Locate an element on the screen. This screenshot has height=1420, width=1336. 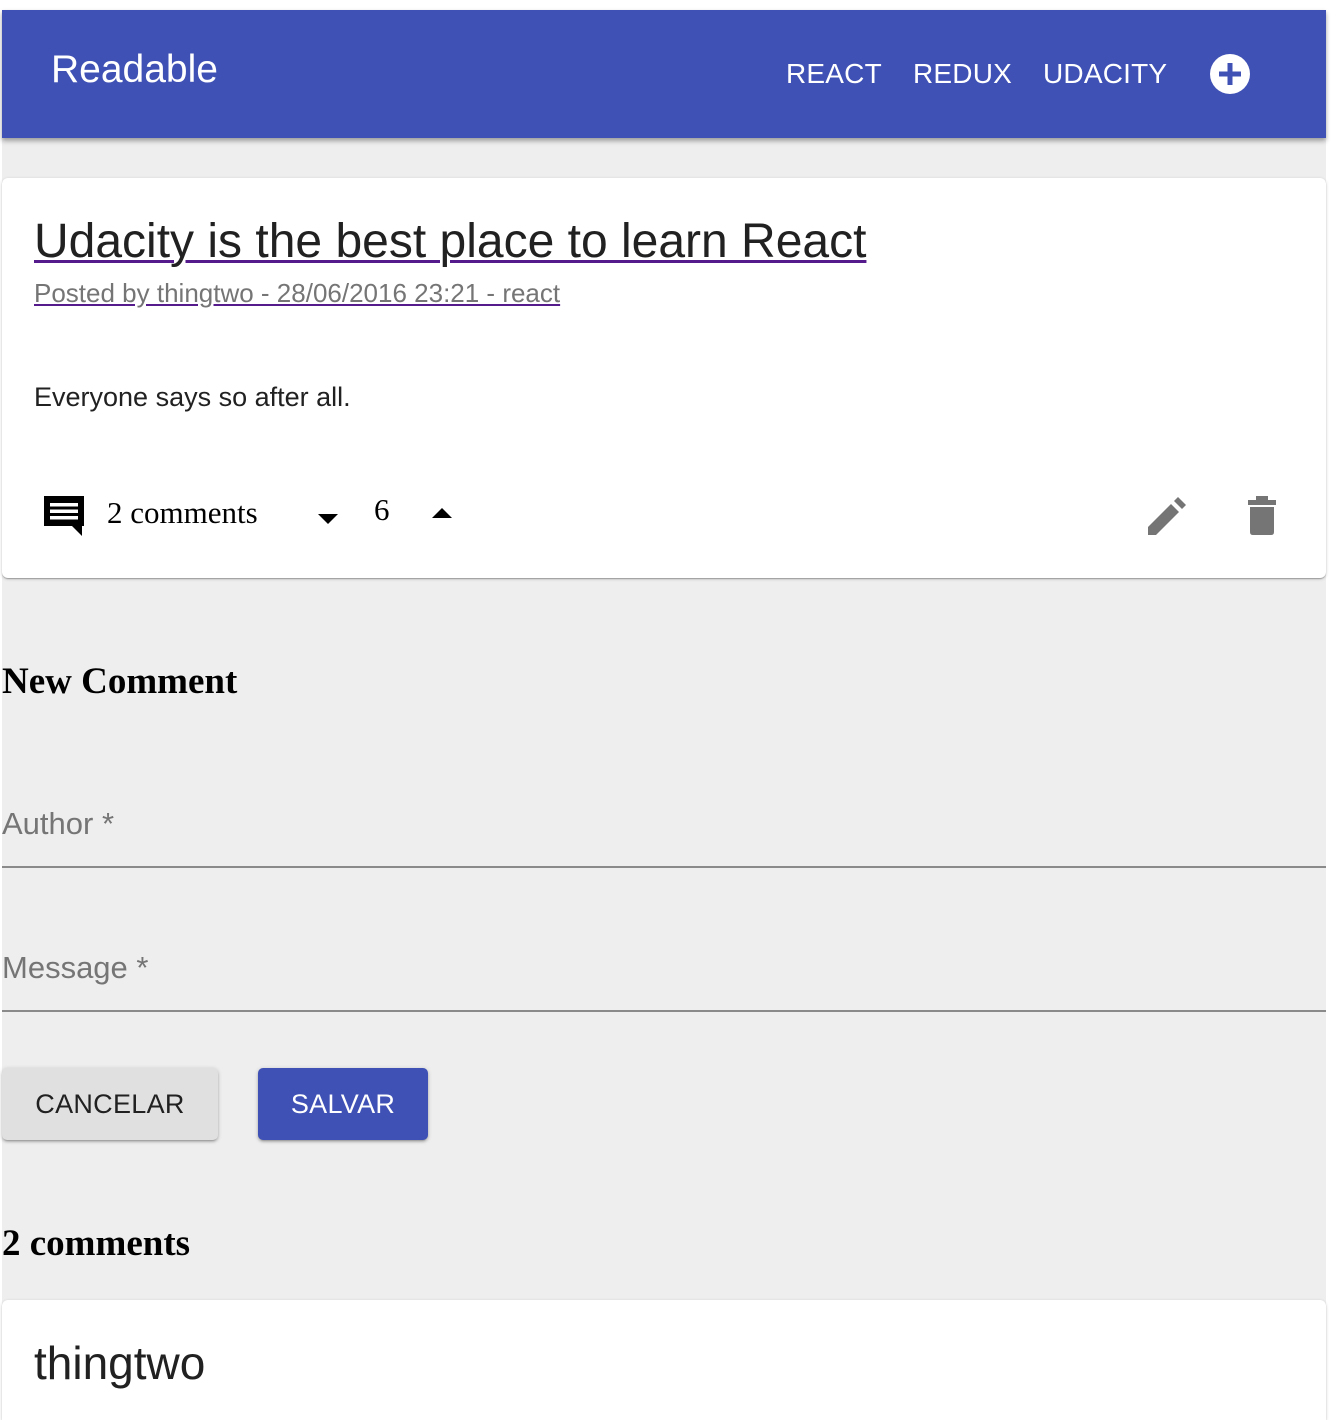
comment-icon is located at coordinates (64, 516).